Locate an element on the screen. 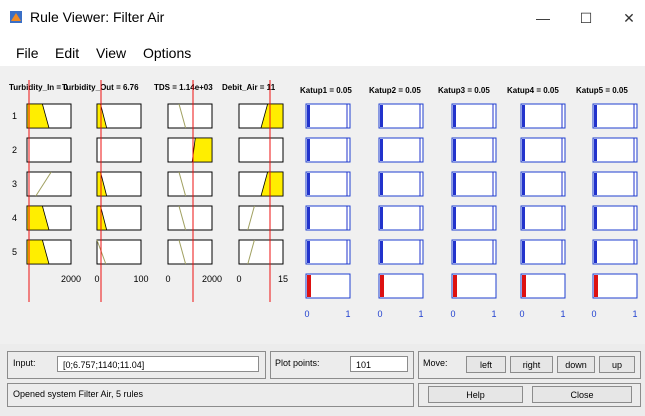 The image size is (645, 416). rule-number: 2 is located at coordinates (14, 150).